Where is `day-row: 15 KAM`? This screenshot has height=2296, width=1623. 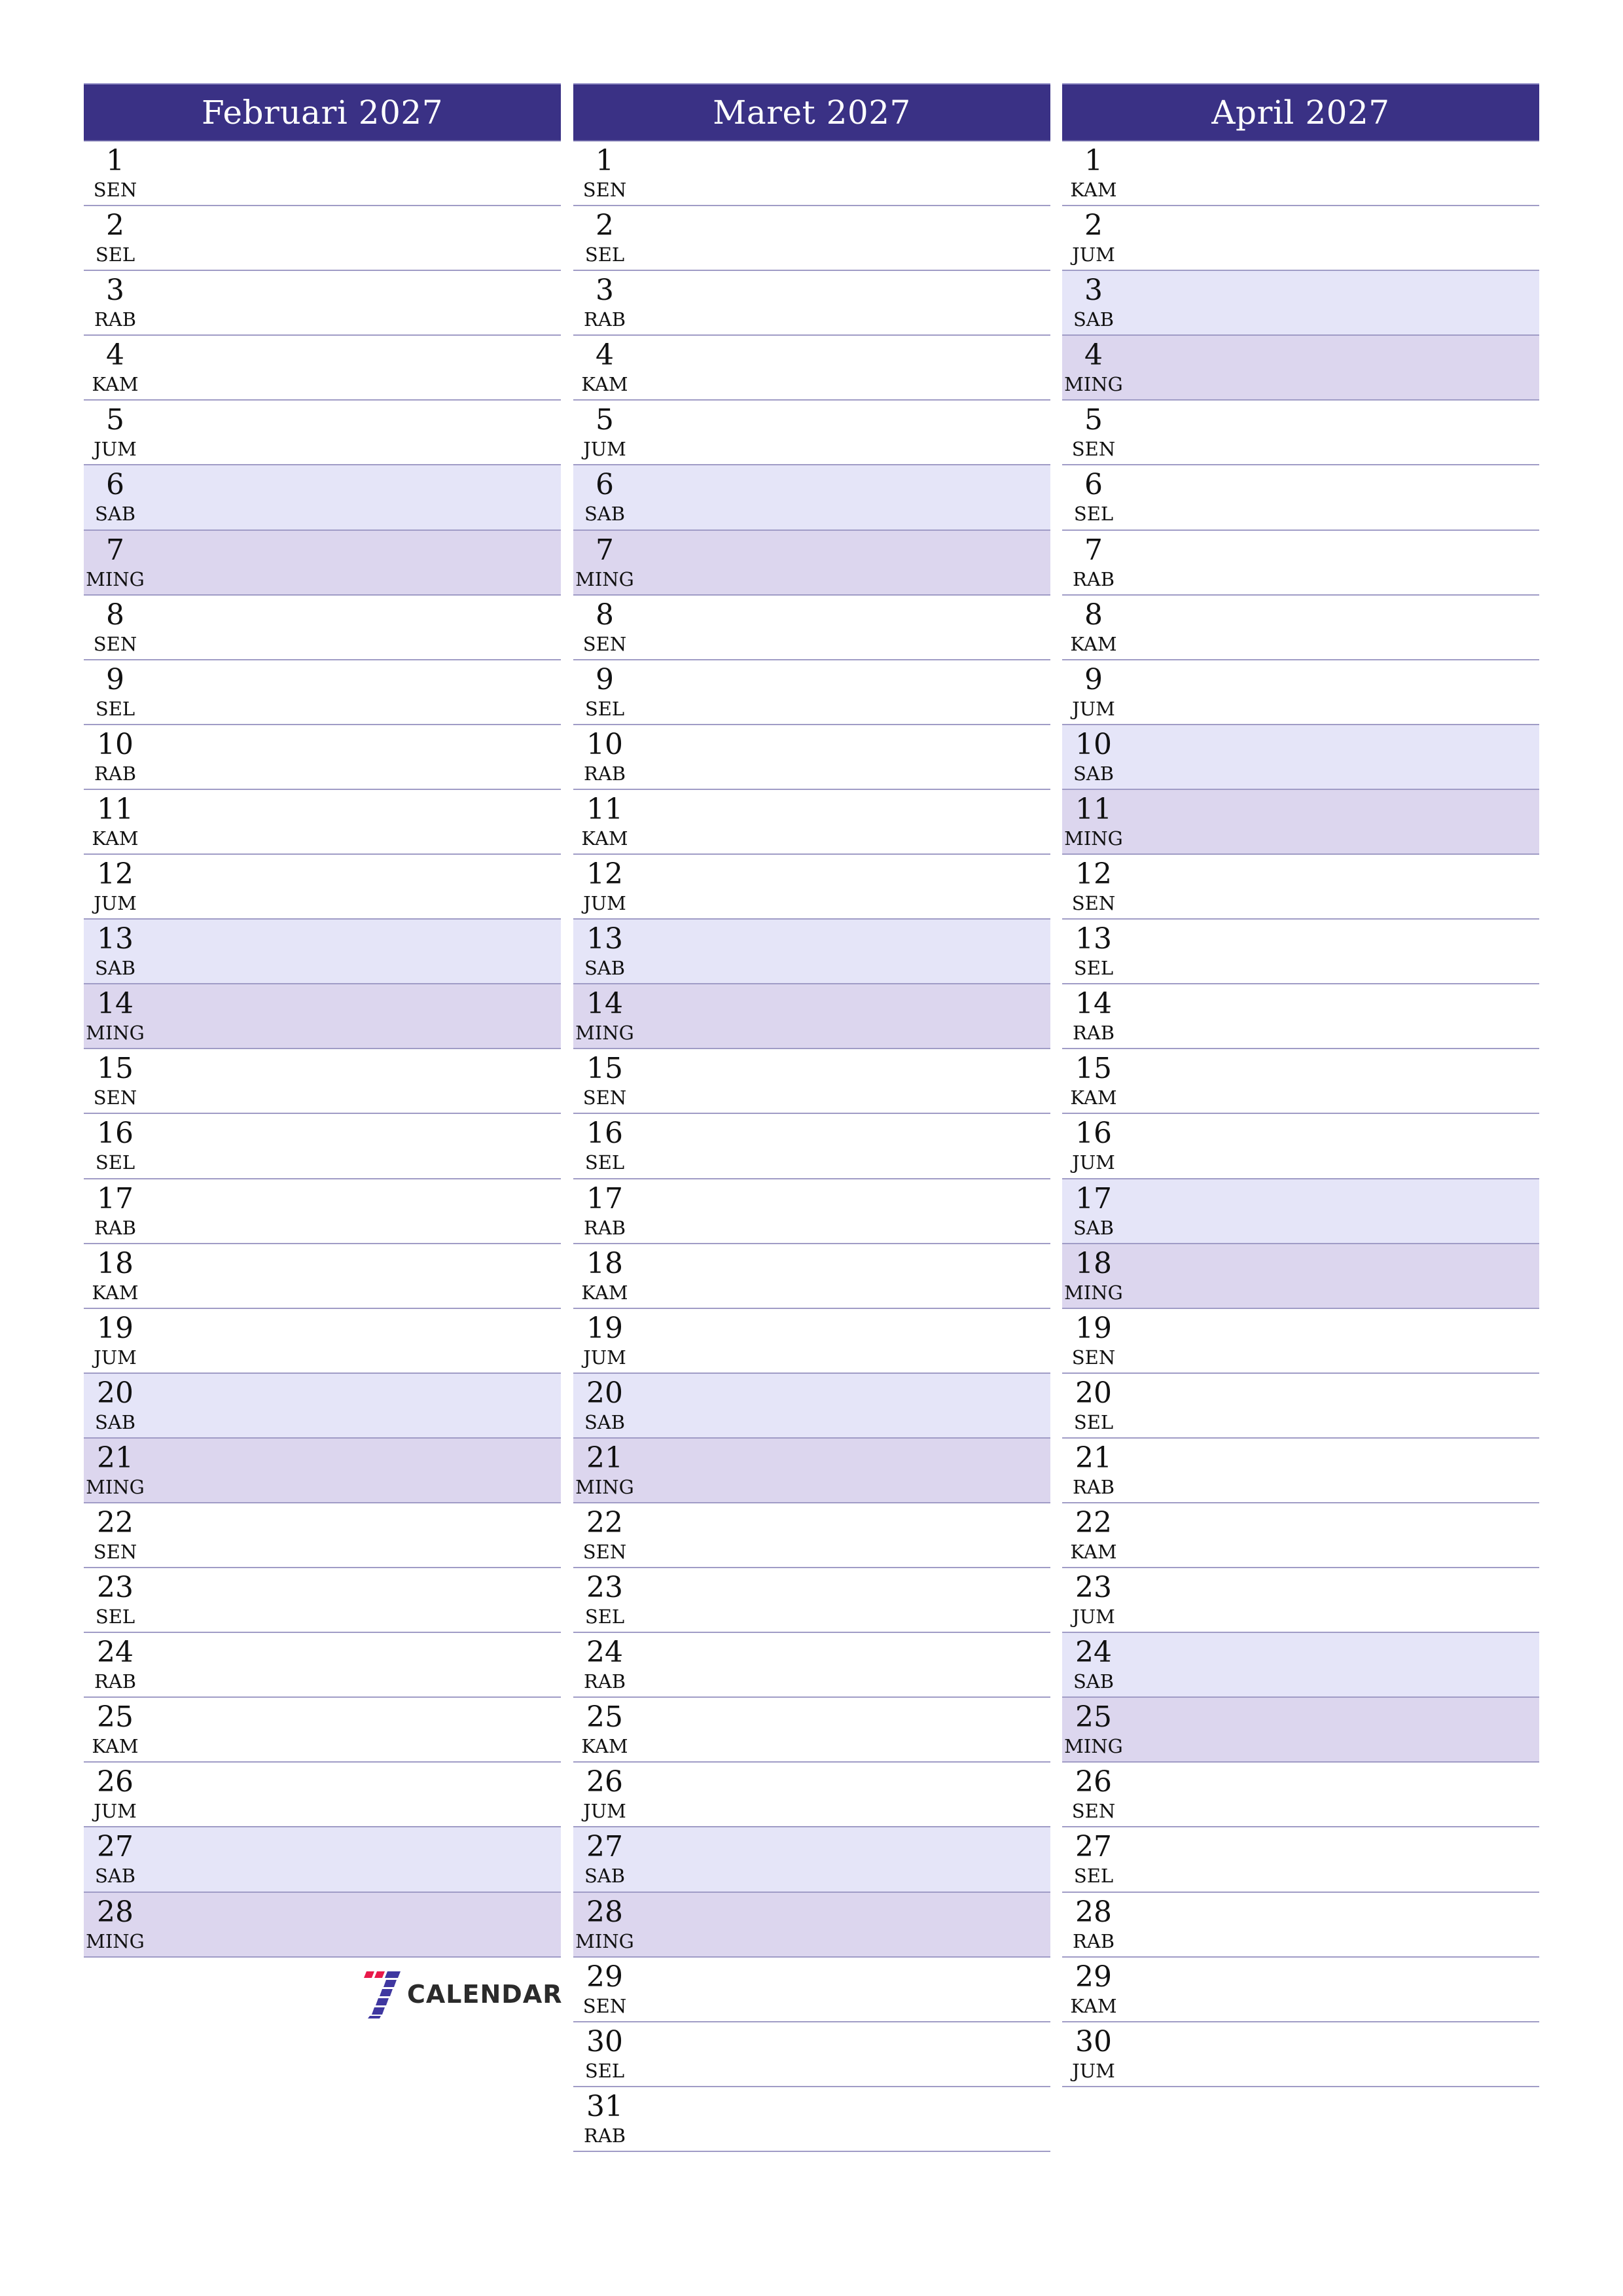
day-row: 15 KAM is located at coordinates (1300, 1082).